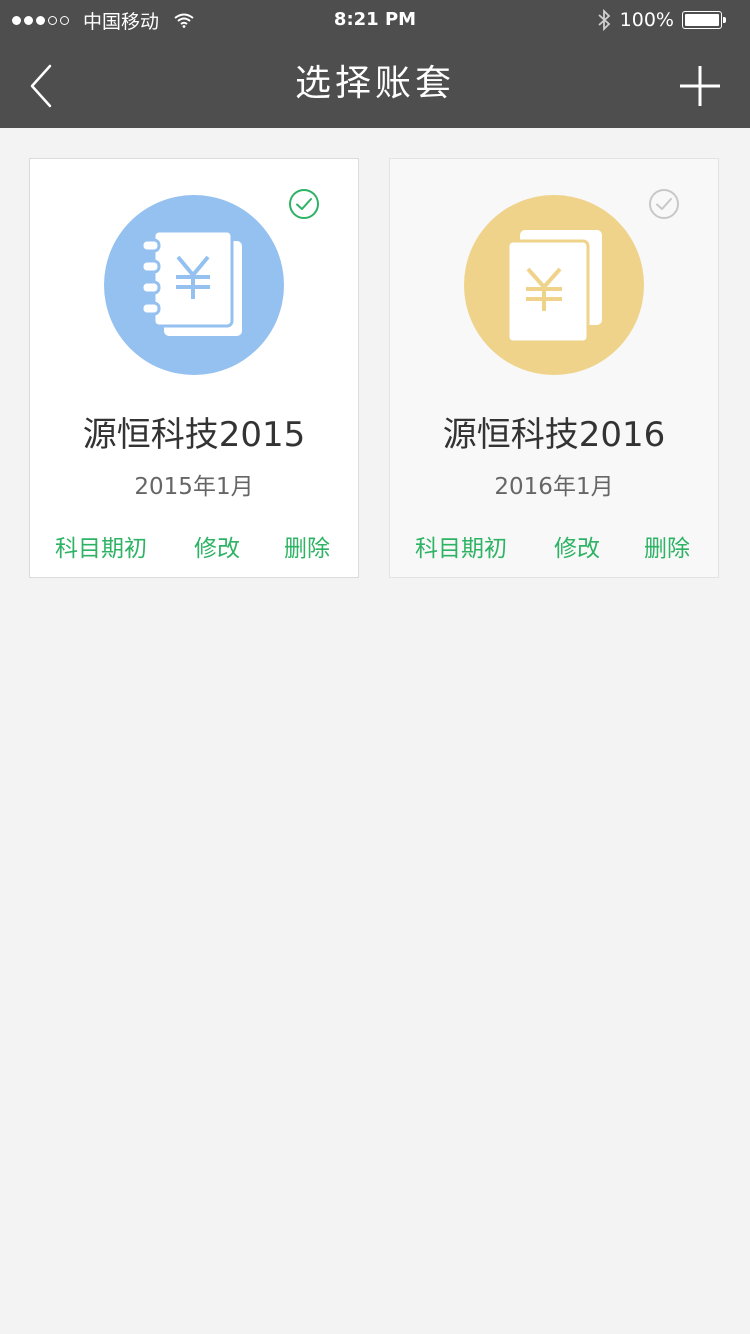 This screenshot has height=1334, width=750. What do you see at coordinates (554, 285) in the screenshot?
I see `document-yen-icon` at bounding box center [554, 285].